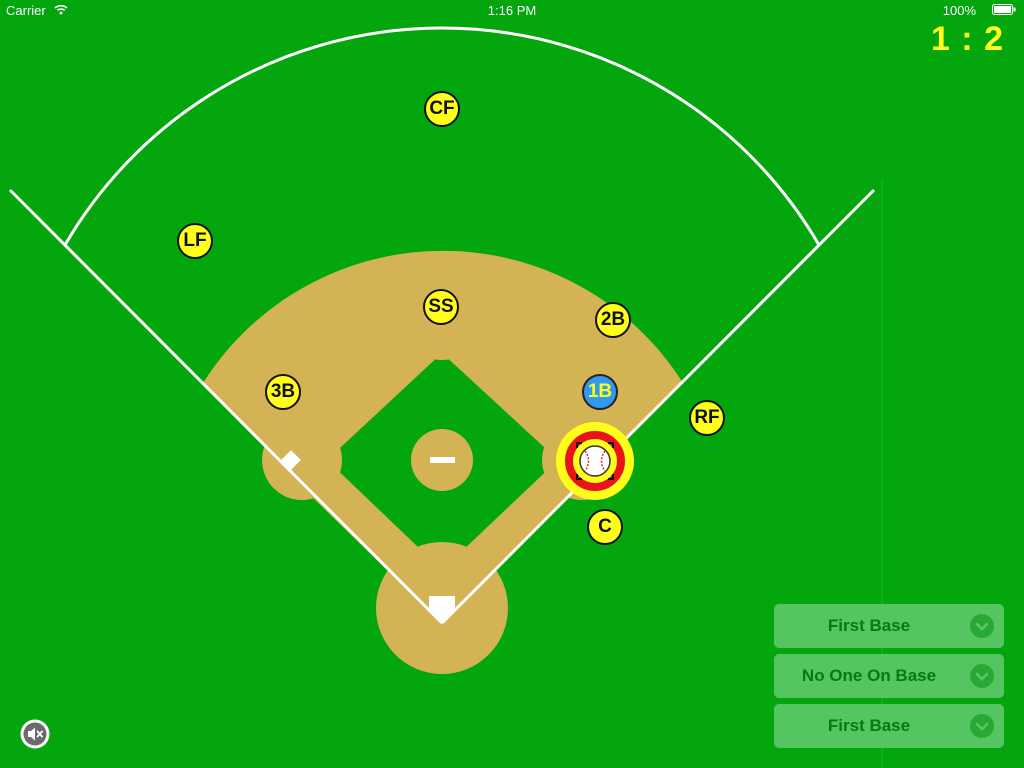 Image resolution: width=1024 pixels, height=768 pixels. I want to click on player-left-field: LF, so click(195, 241).